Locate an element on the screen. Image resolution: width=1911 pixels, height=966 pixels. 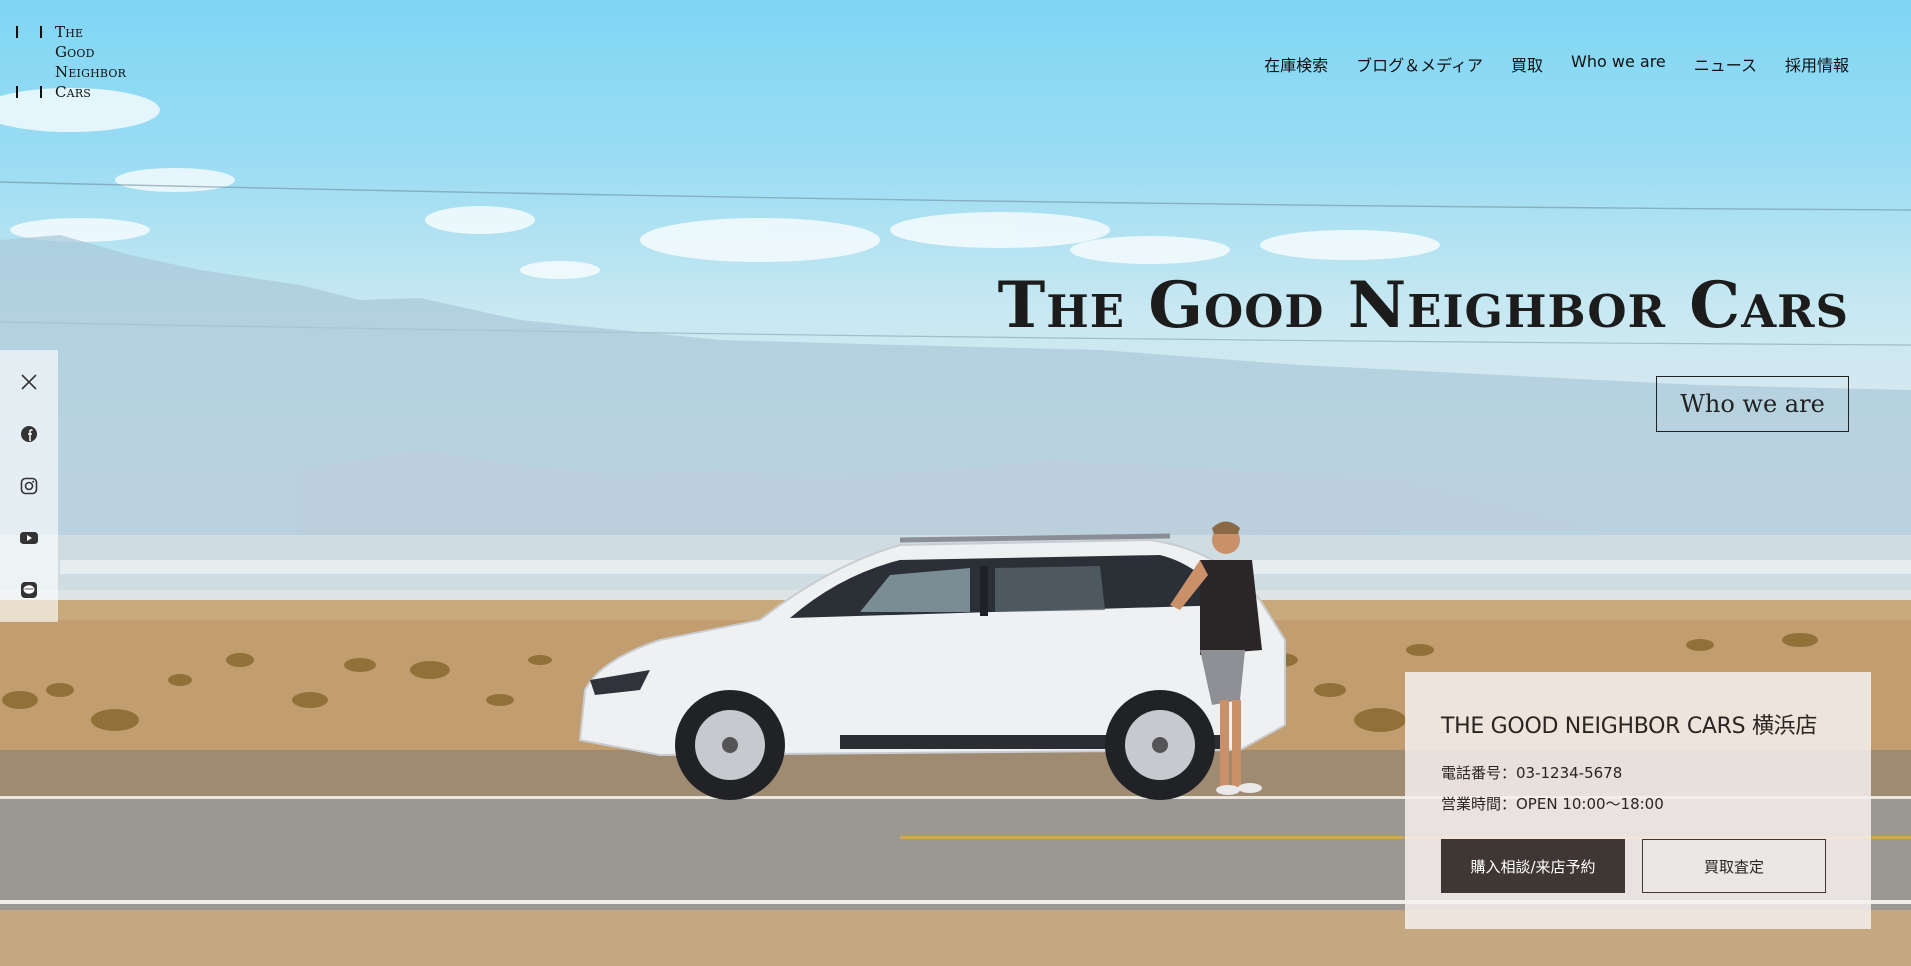
facebook-icon is located at coordinates (29, 434).